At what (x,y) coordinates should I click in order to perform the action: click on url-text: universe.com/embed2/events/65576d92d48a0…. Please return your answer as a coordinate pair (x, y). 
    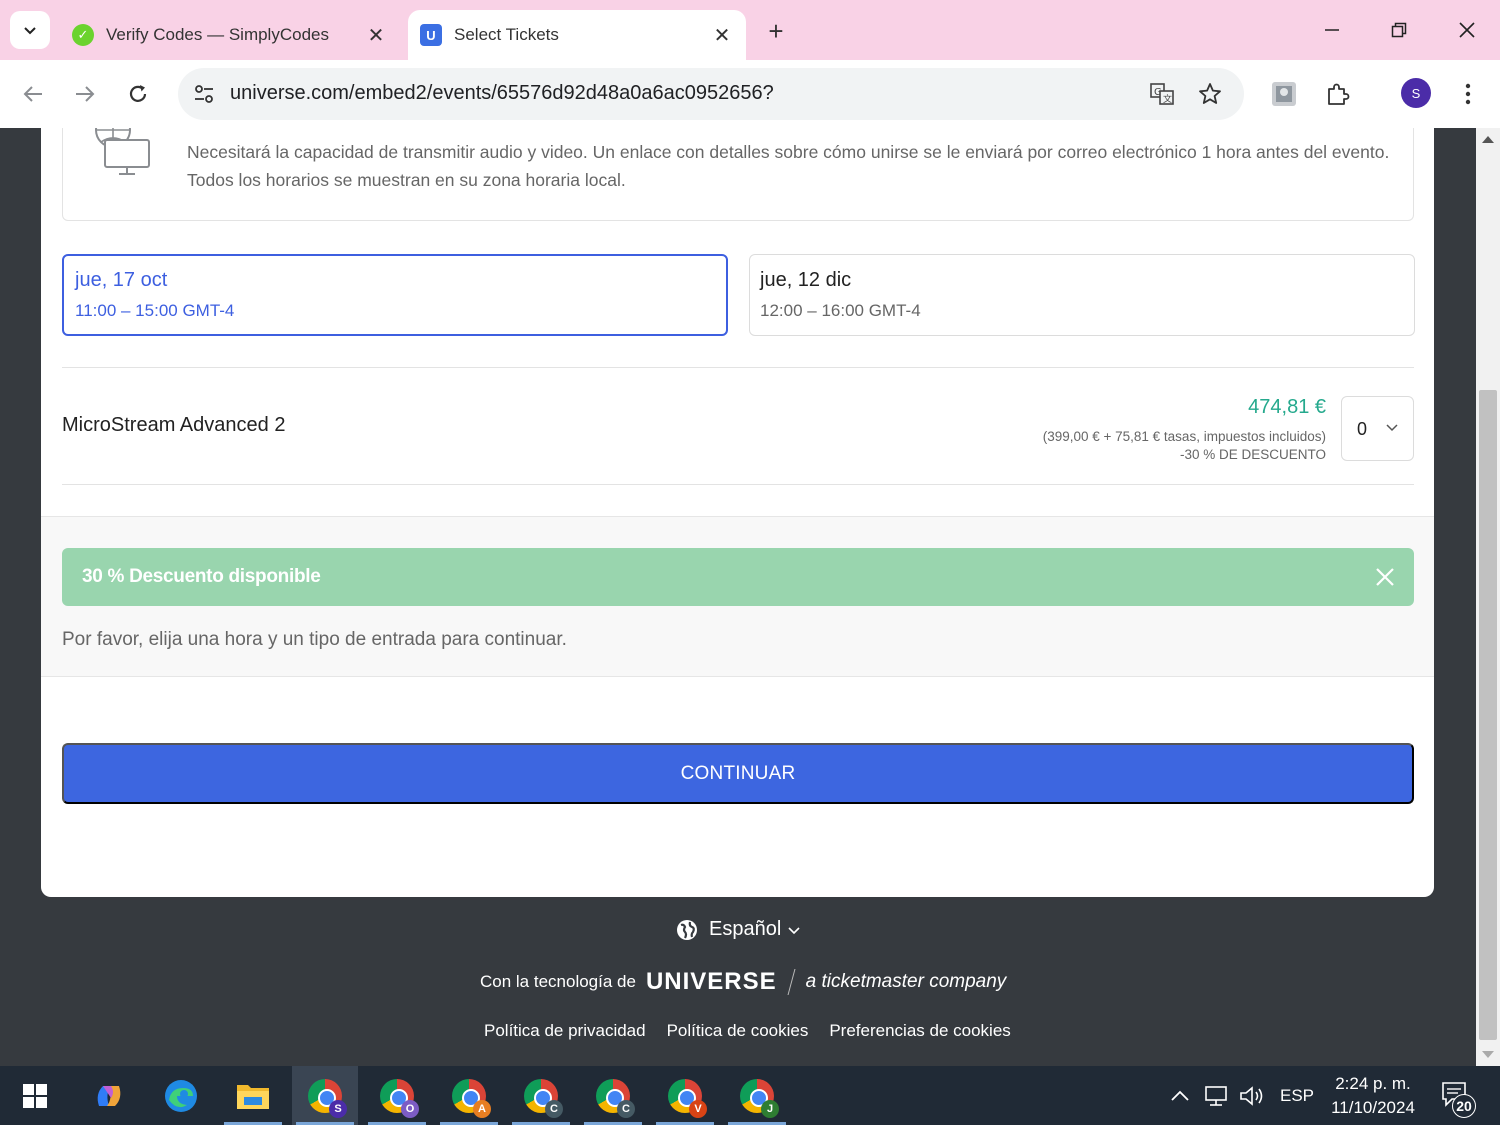
    Looking at the image, I should click on (502, 93).